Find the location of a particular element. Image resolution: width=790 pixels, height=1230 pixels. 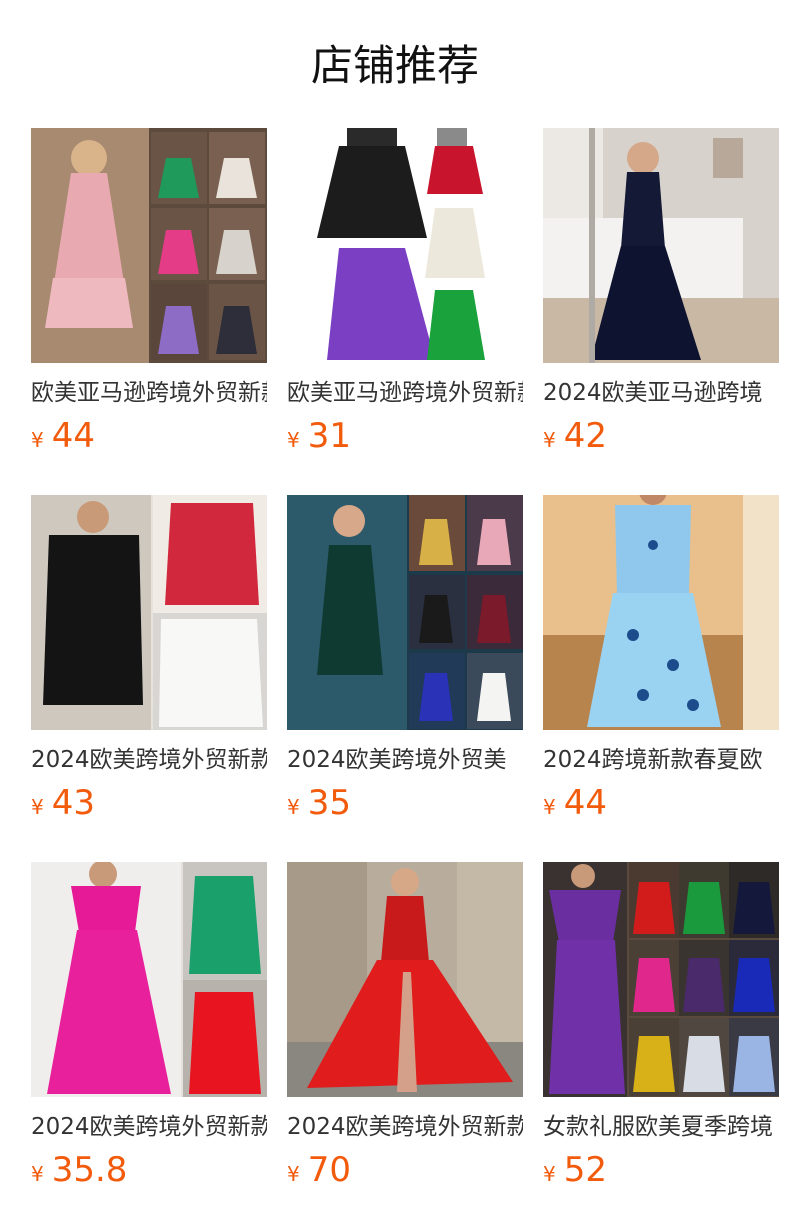

price-value: 52 is located at coordinates (585, 1170).